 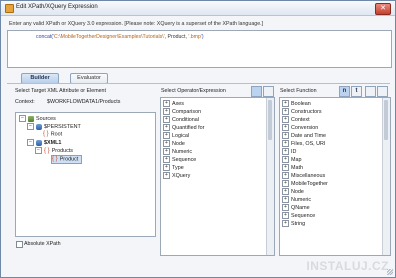 I want to click on title-bar: Edit XPath/XQuery Expression ✕, so click(x=198, y=8).